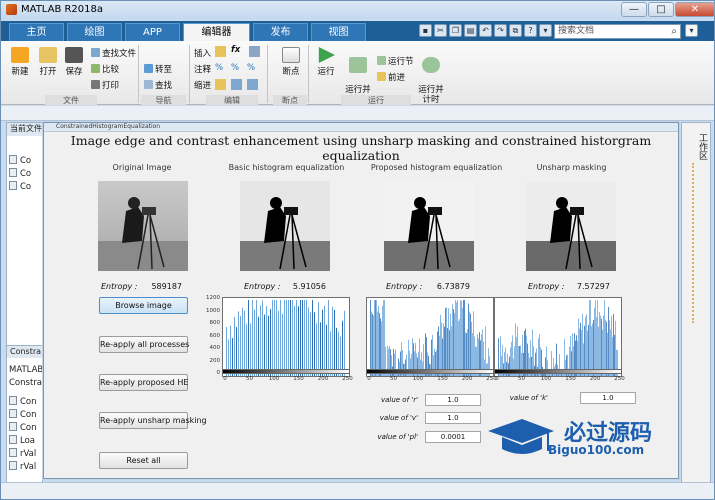 This screenshot has height=500, width=715. I want to click on help-icon: ?, so click(530, 30).